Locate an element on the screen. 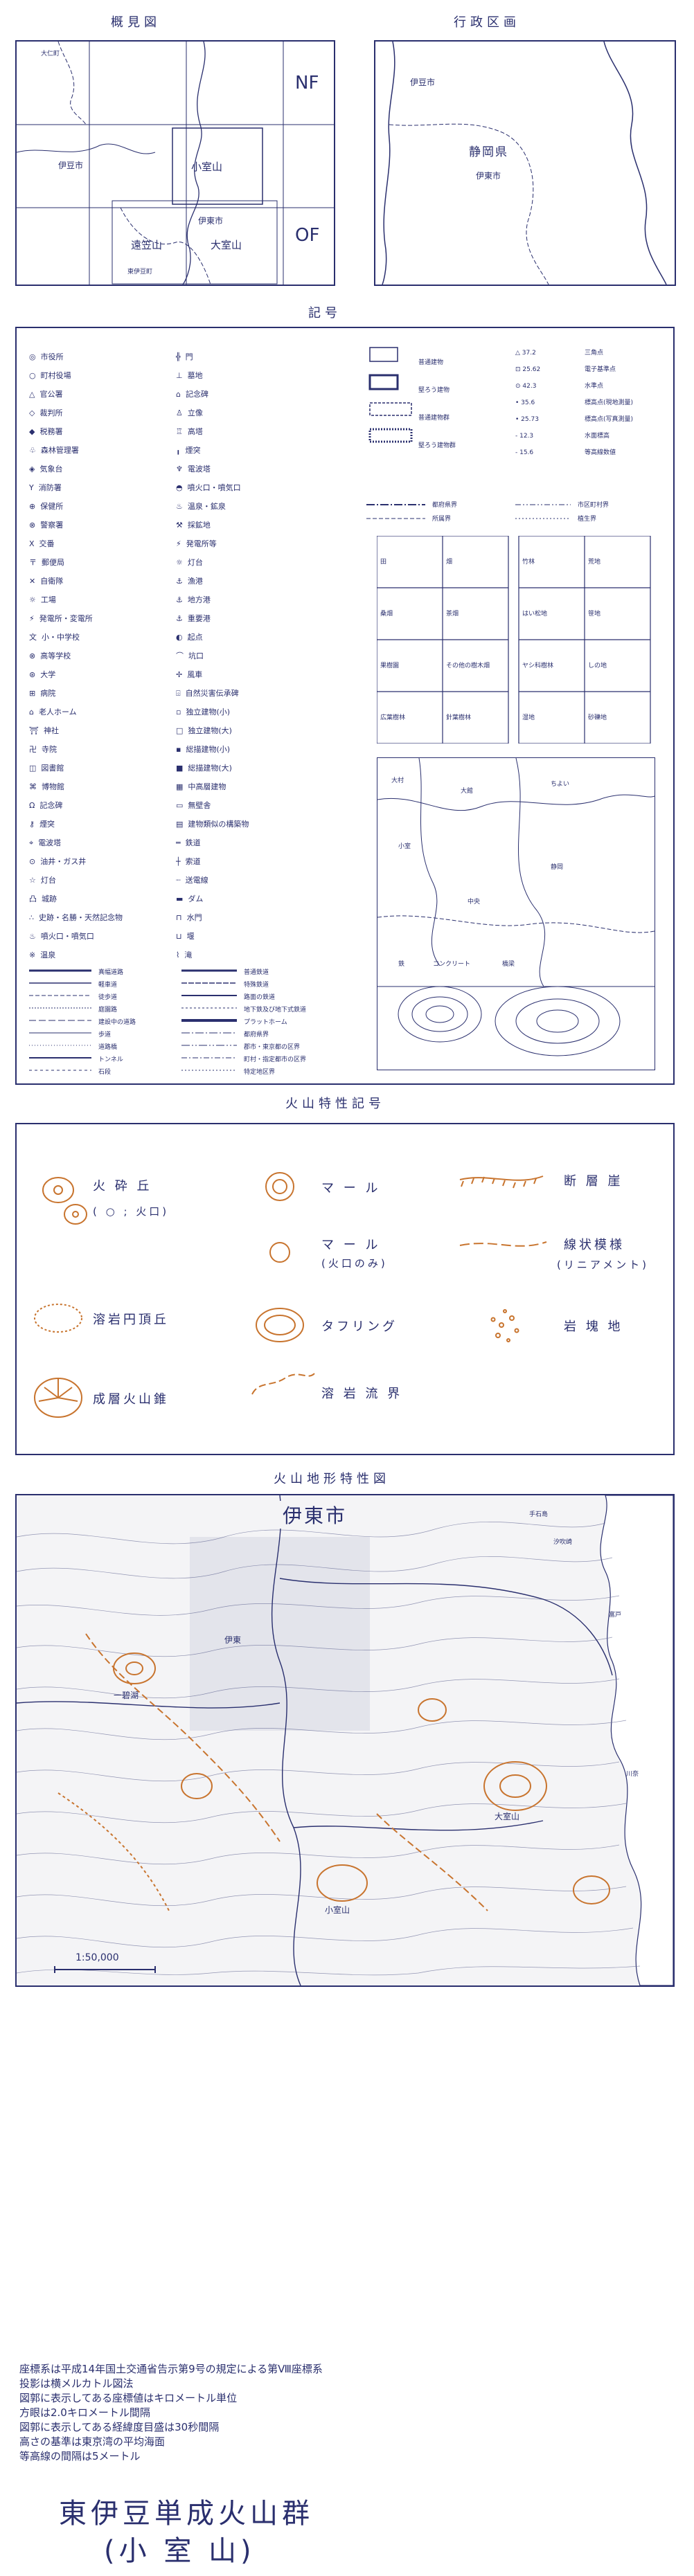  vegetation-label: 桑畑 is located at coordinates (386, 615).